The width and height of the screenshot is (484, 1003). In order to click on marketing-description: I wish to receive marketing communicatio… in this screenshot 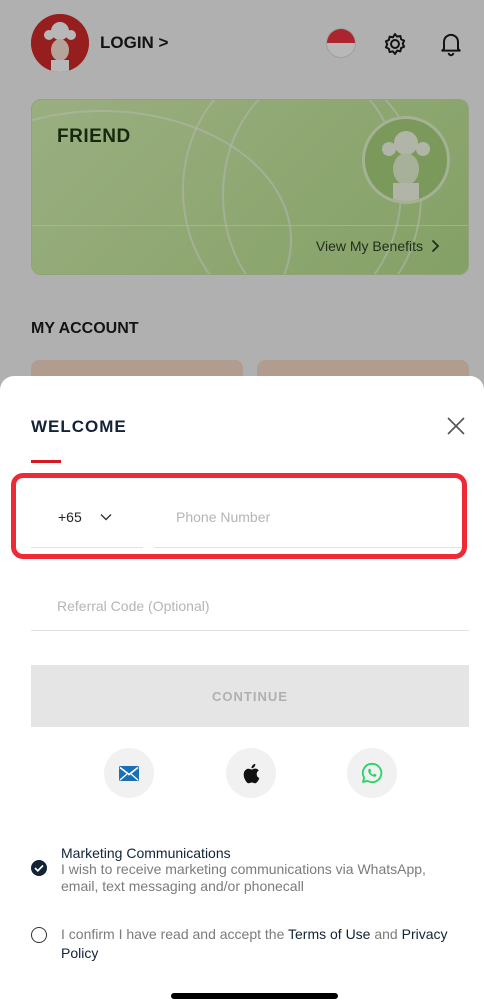, I will do `click(243, 877)`.